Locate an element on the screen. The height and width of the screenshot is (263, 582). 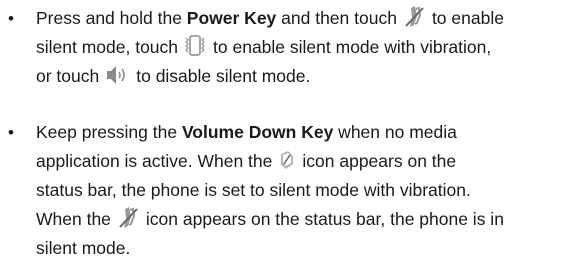
power-key-label: Power Key is located at coordinates (231, 18).